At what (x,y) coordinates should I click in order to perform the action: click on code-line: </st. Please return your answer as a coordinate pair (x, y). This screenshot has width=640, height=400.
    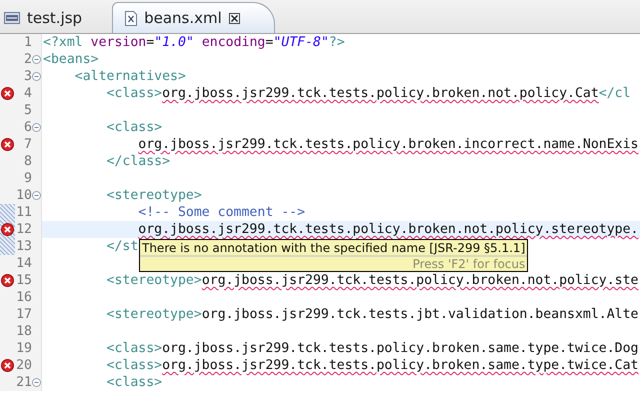
    Looking at the image, I should click on (122, 246).